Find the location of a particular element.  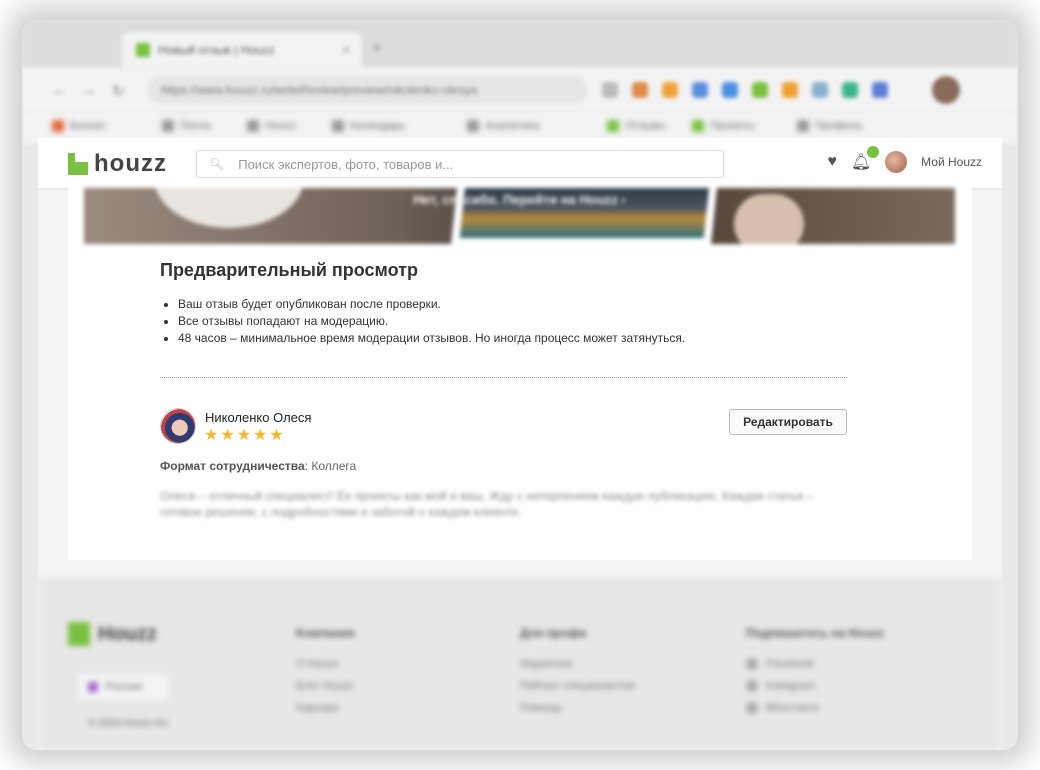

footer-link: Помощь is located at coordinates (577, 708).